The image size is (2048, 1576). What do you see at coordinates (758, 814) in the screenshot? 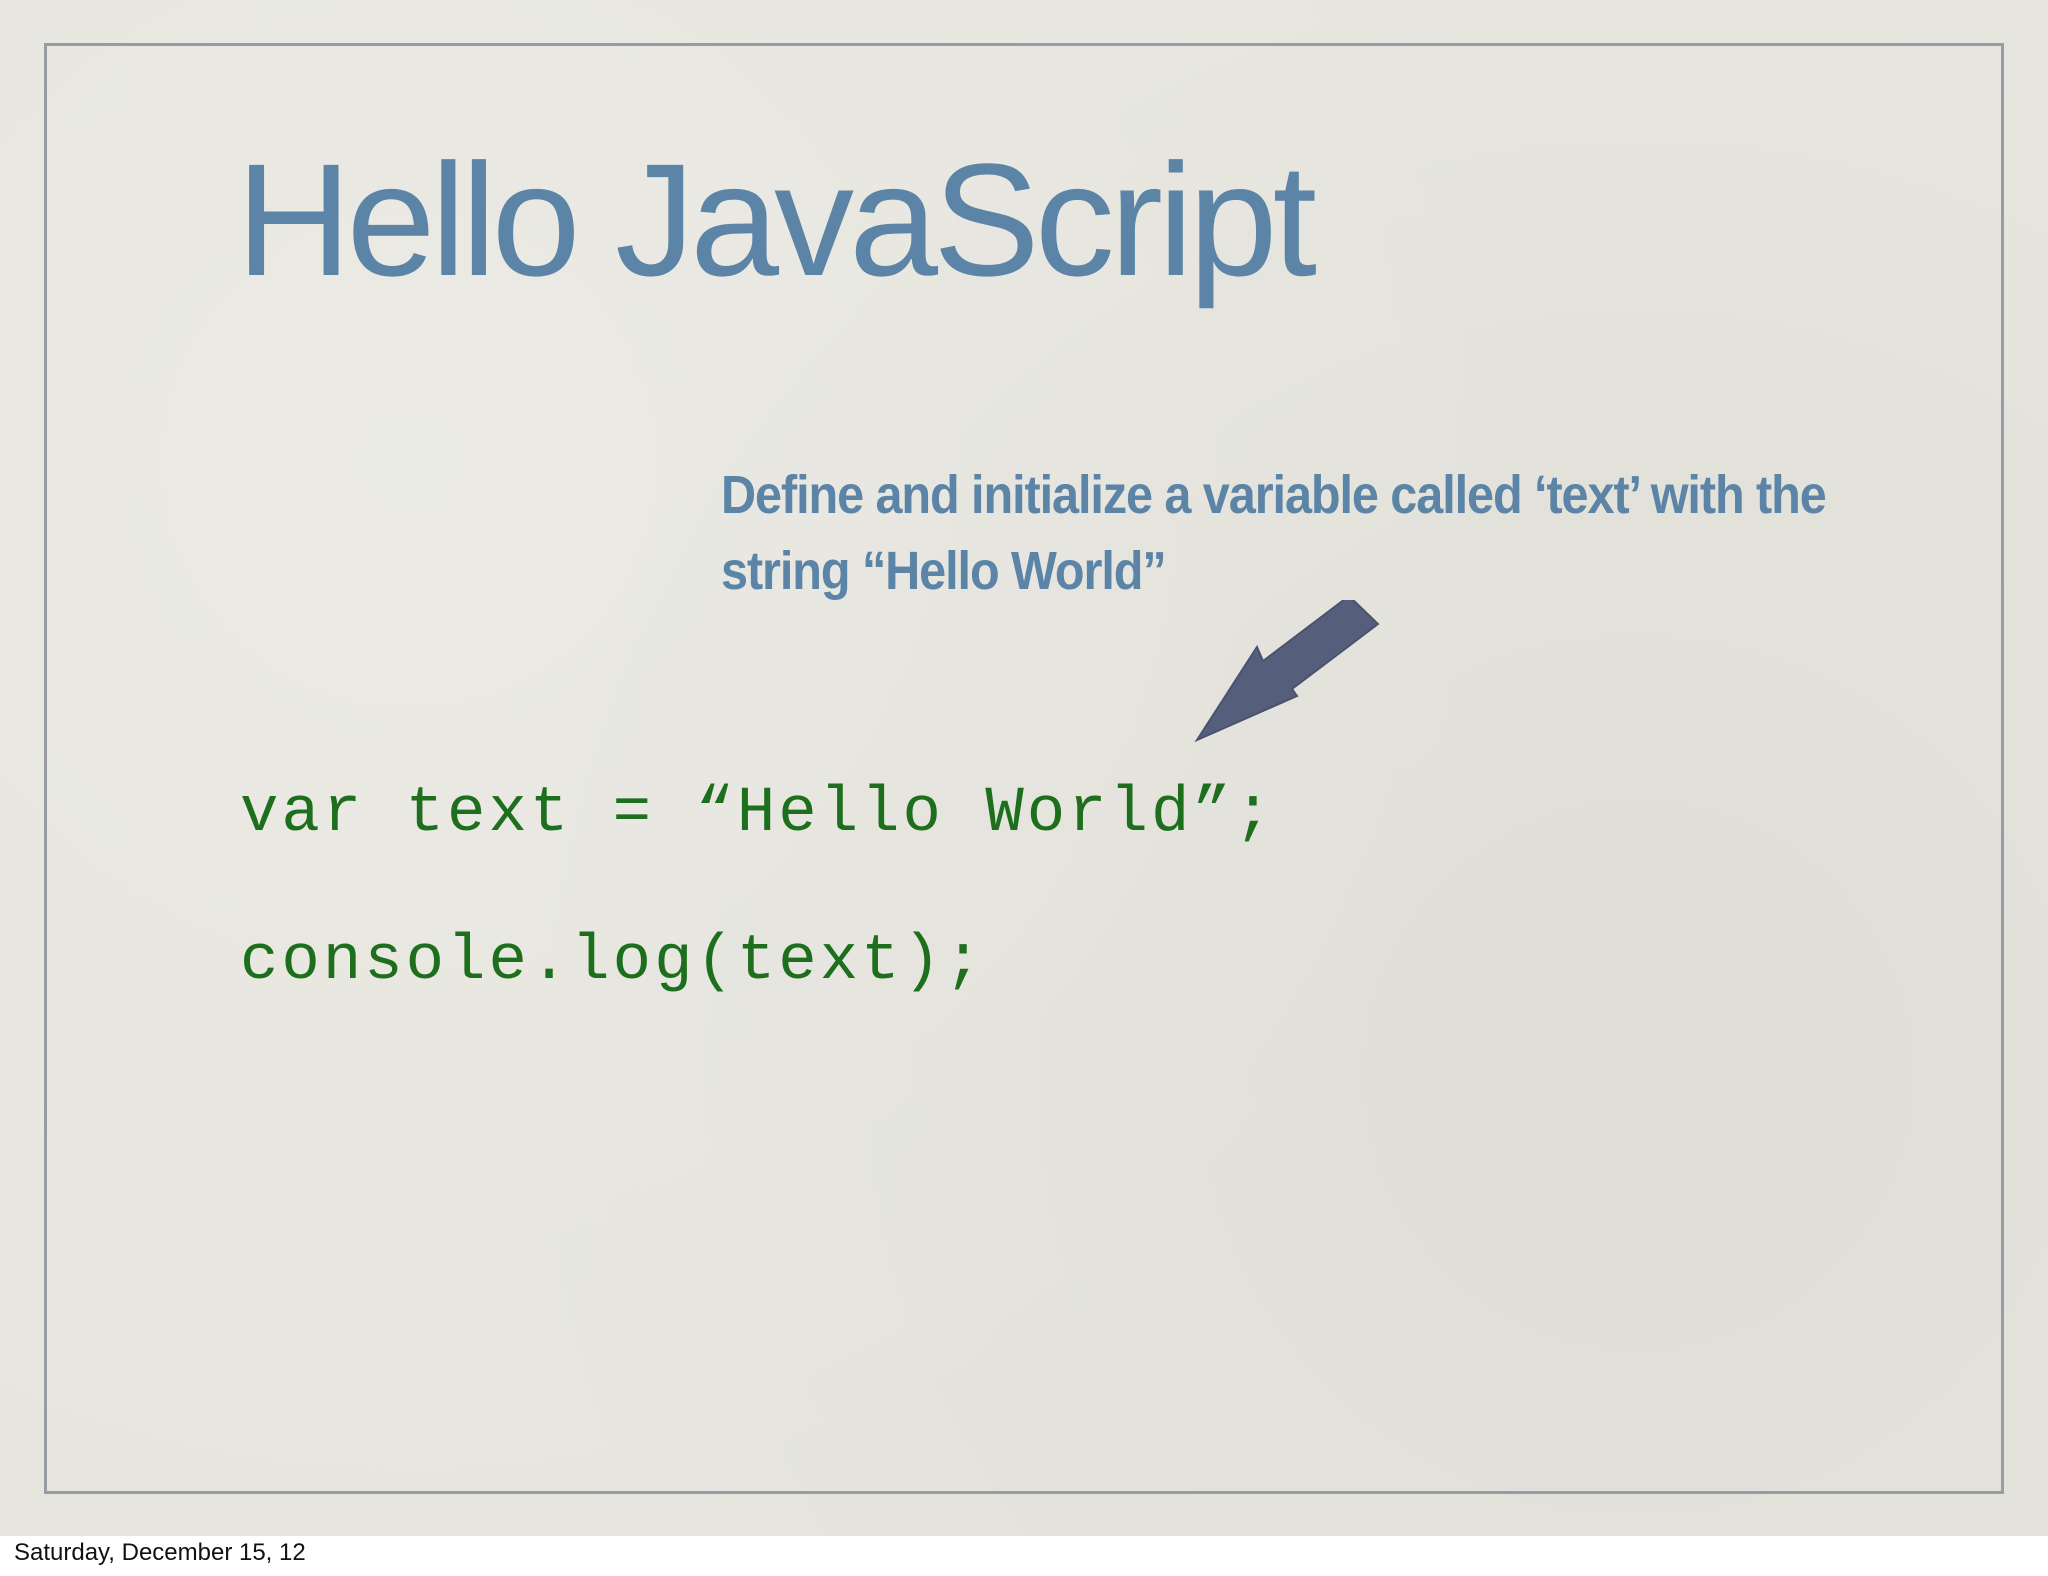
I see `code-line-1: var text = “Hello World”;` at bounding box center [758, 814].